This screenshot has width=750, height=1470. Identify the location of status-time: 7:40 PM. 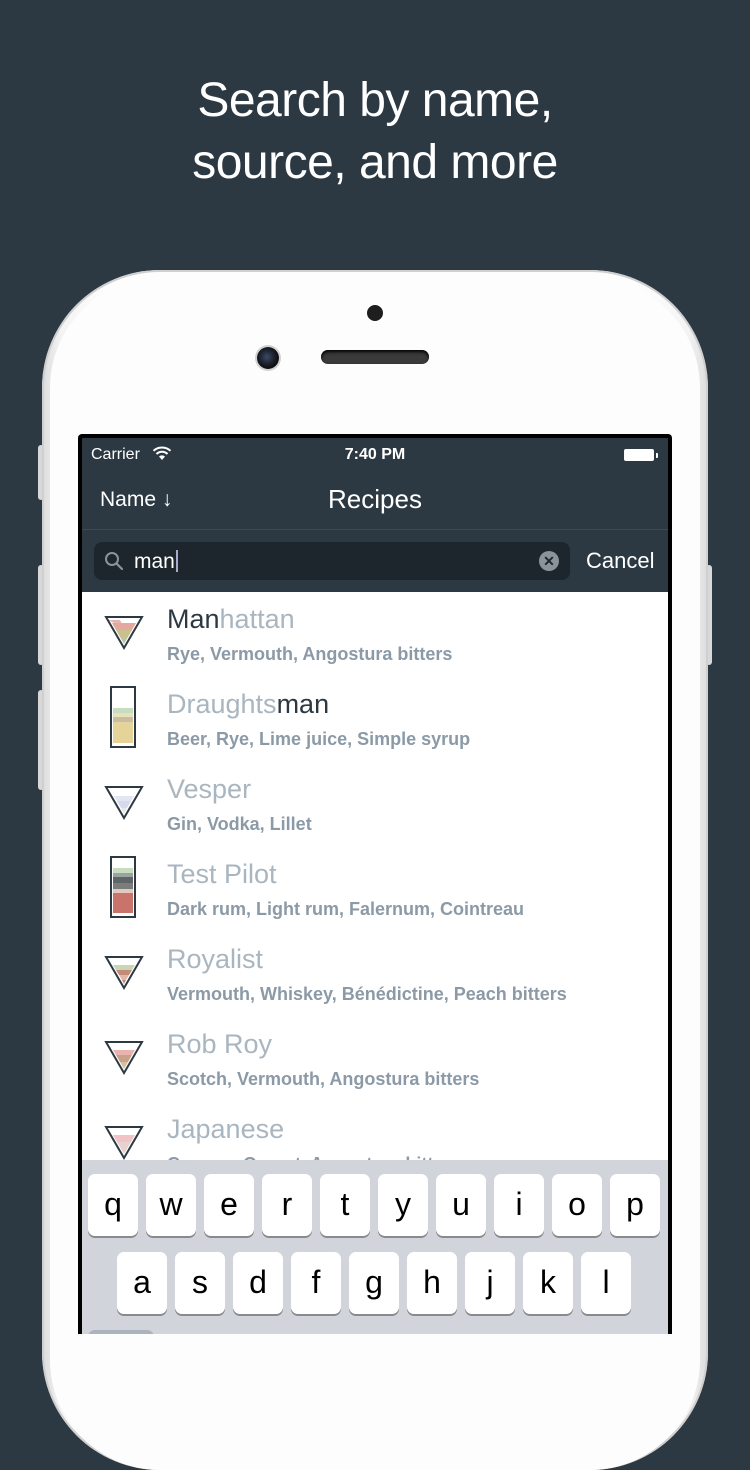
(375, 454).